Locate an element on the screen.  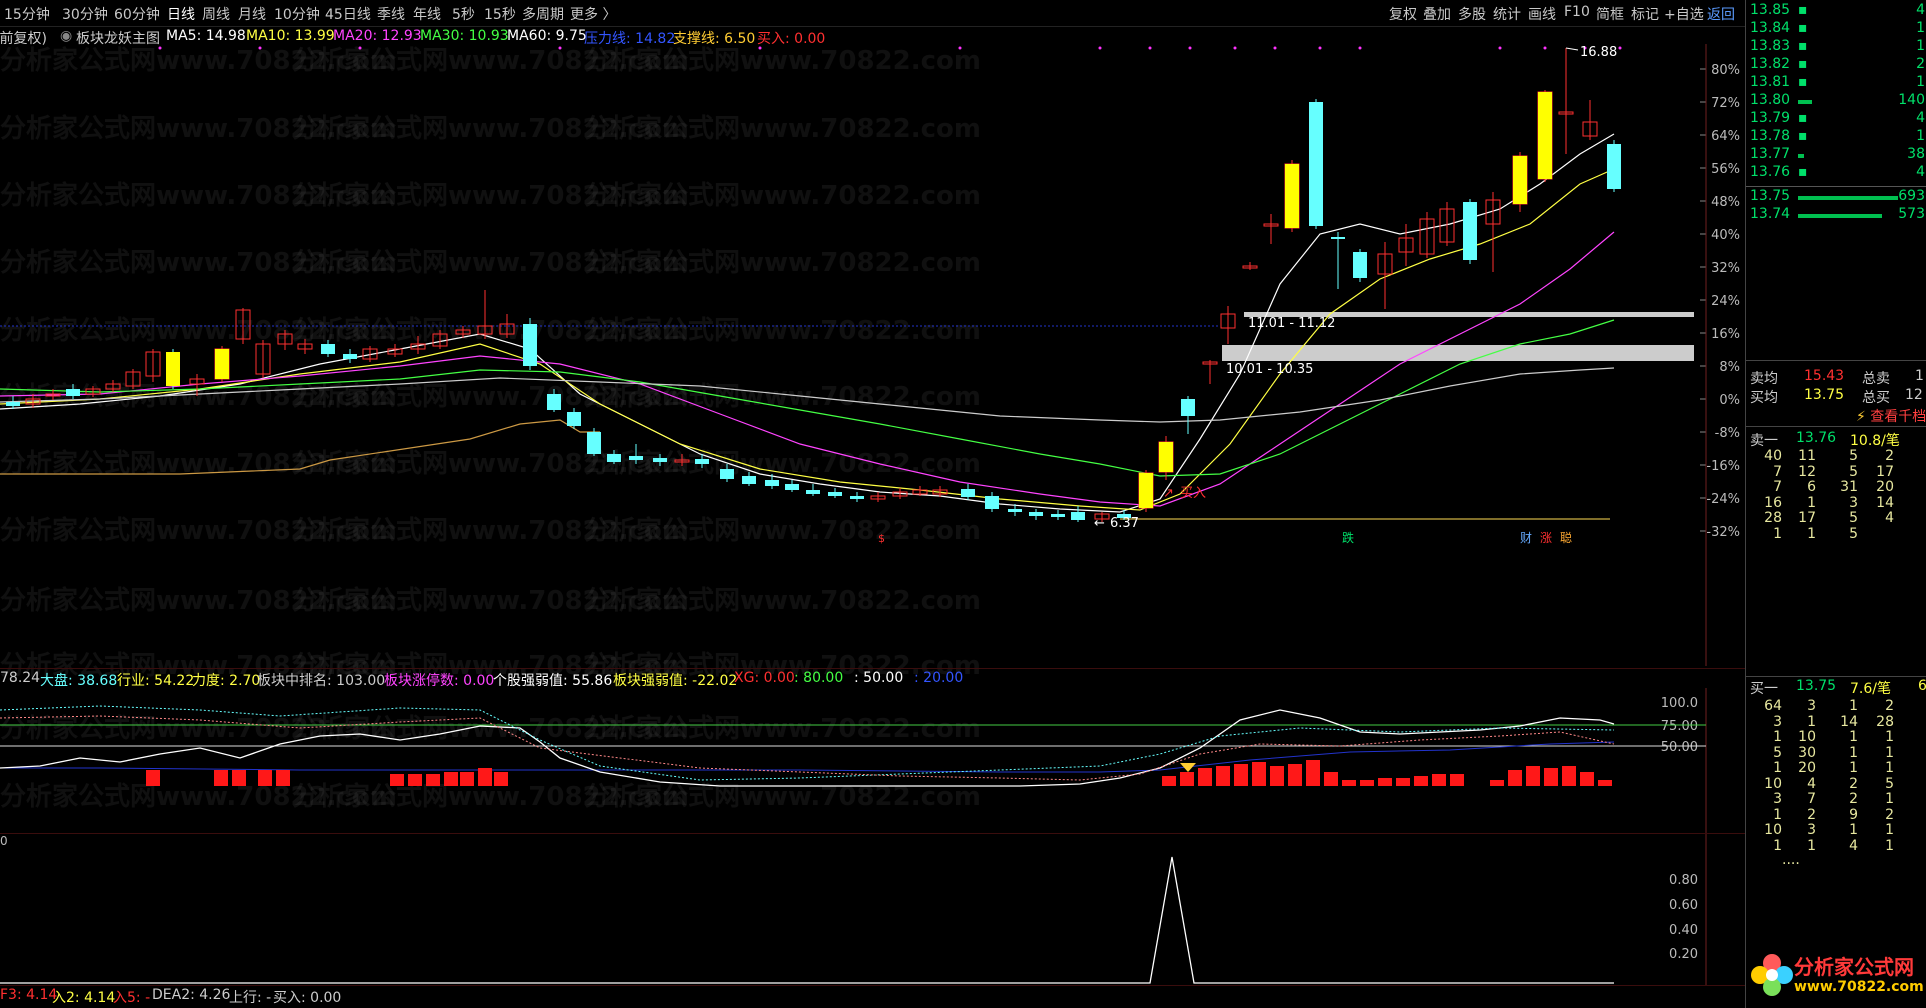
period-tab: 周线 is located at coordinates (216, 14).